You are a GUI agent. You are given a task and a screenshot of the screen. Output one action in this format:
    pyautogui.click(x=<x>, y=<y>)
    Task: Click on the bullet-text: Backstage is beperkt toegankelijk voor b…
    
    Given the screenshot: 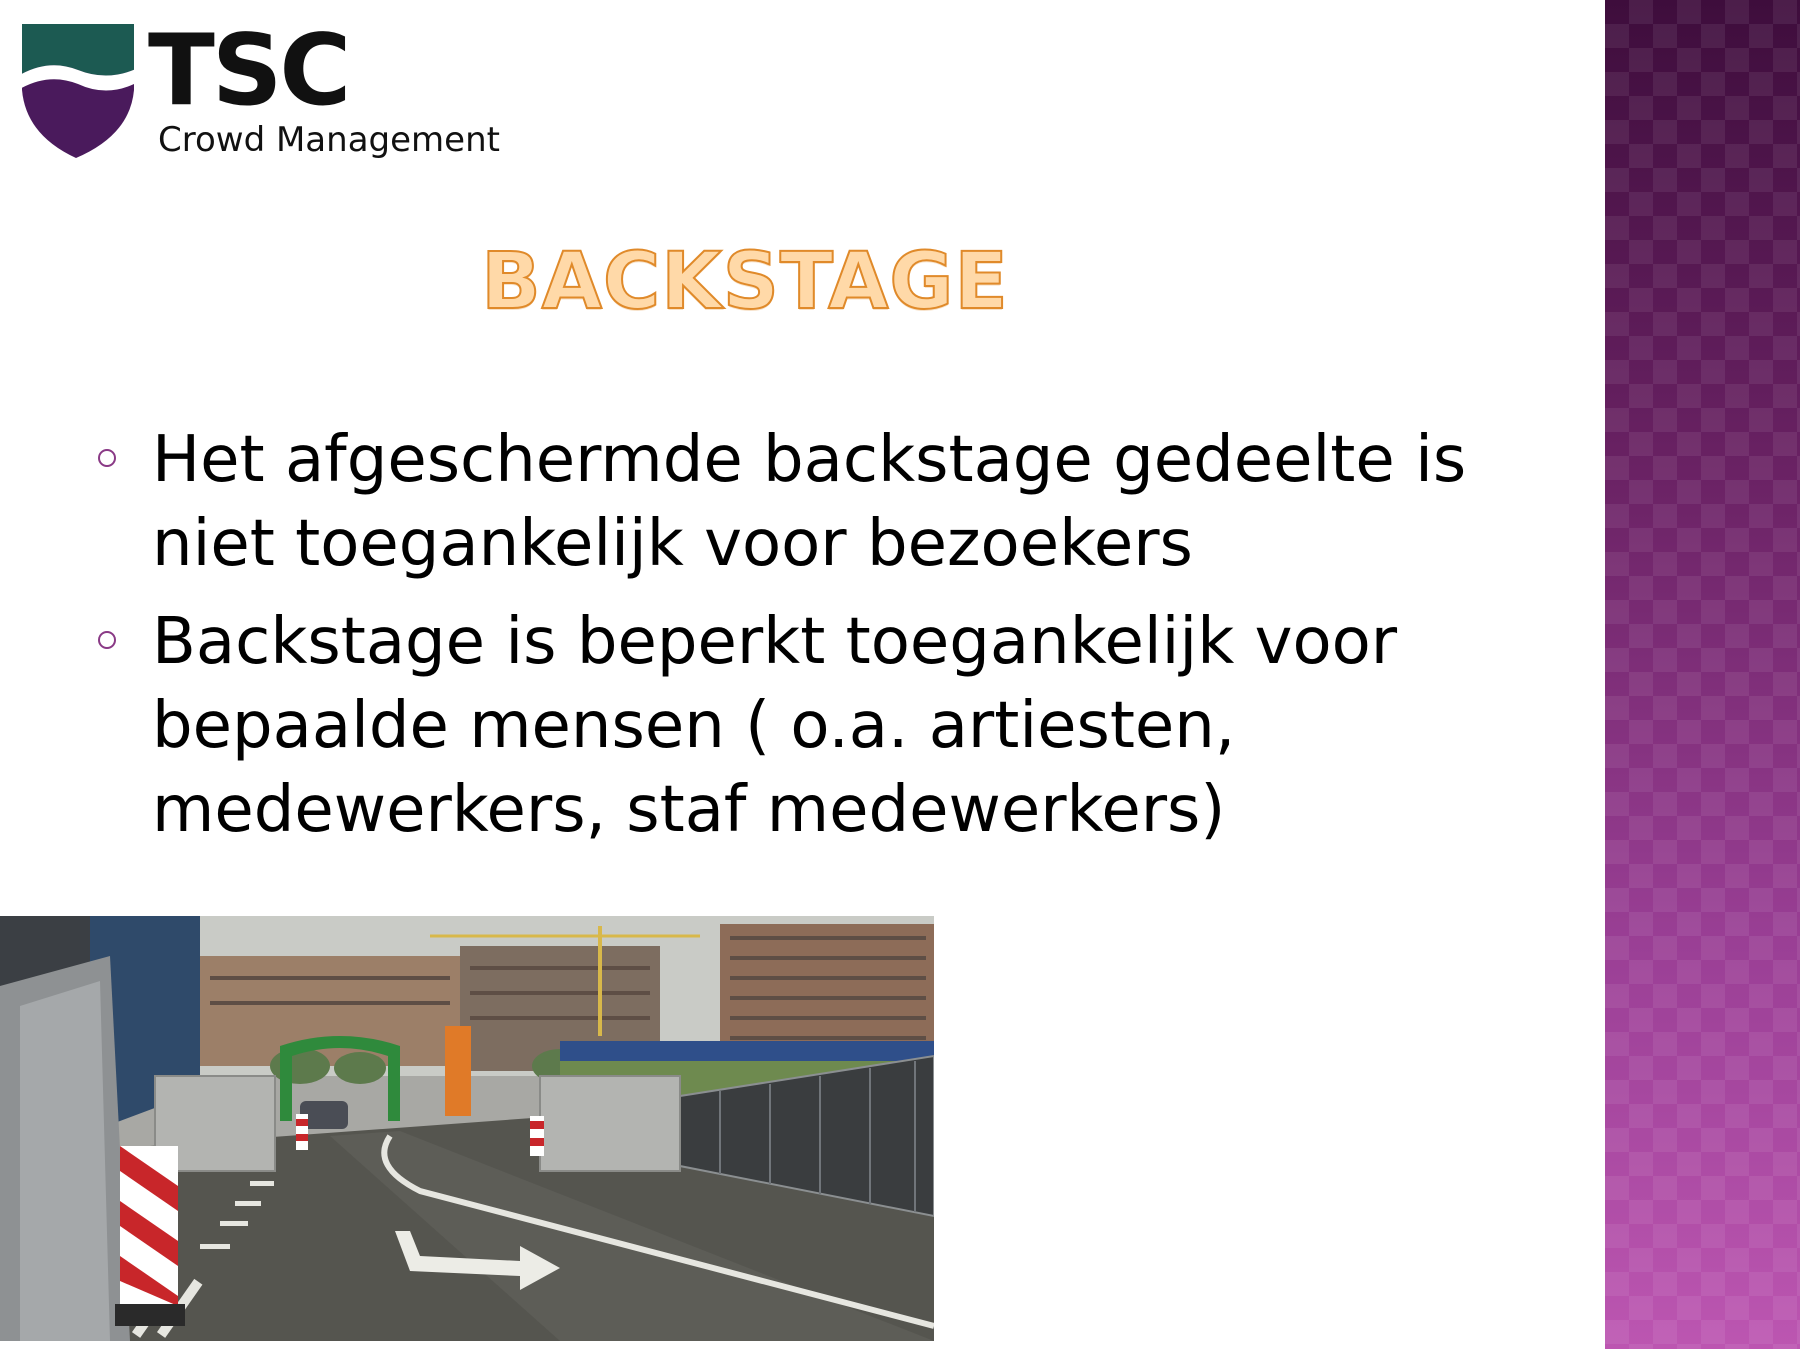 What is the action you would take?
    pyautogui.click(x=775, y=726)
    